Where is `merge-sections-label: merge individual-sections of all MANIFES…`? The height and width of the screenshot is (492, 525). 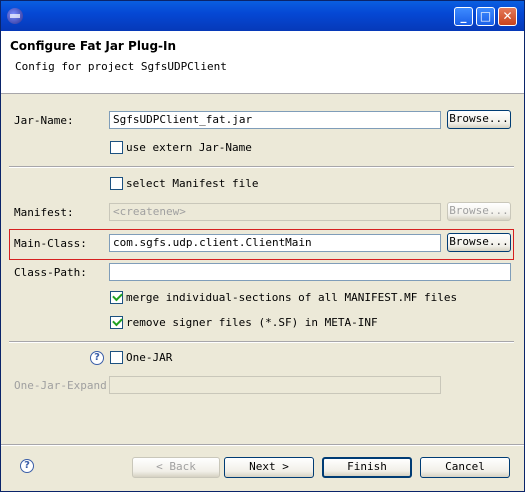 merge-sections-label: merge individual-sections of all MANIFES… is located at coordinates (292, 297).